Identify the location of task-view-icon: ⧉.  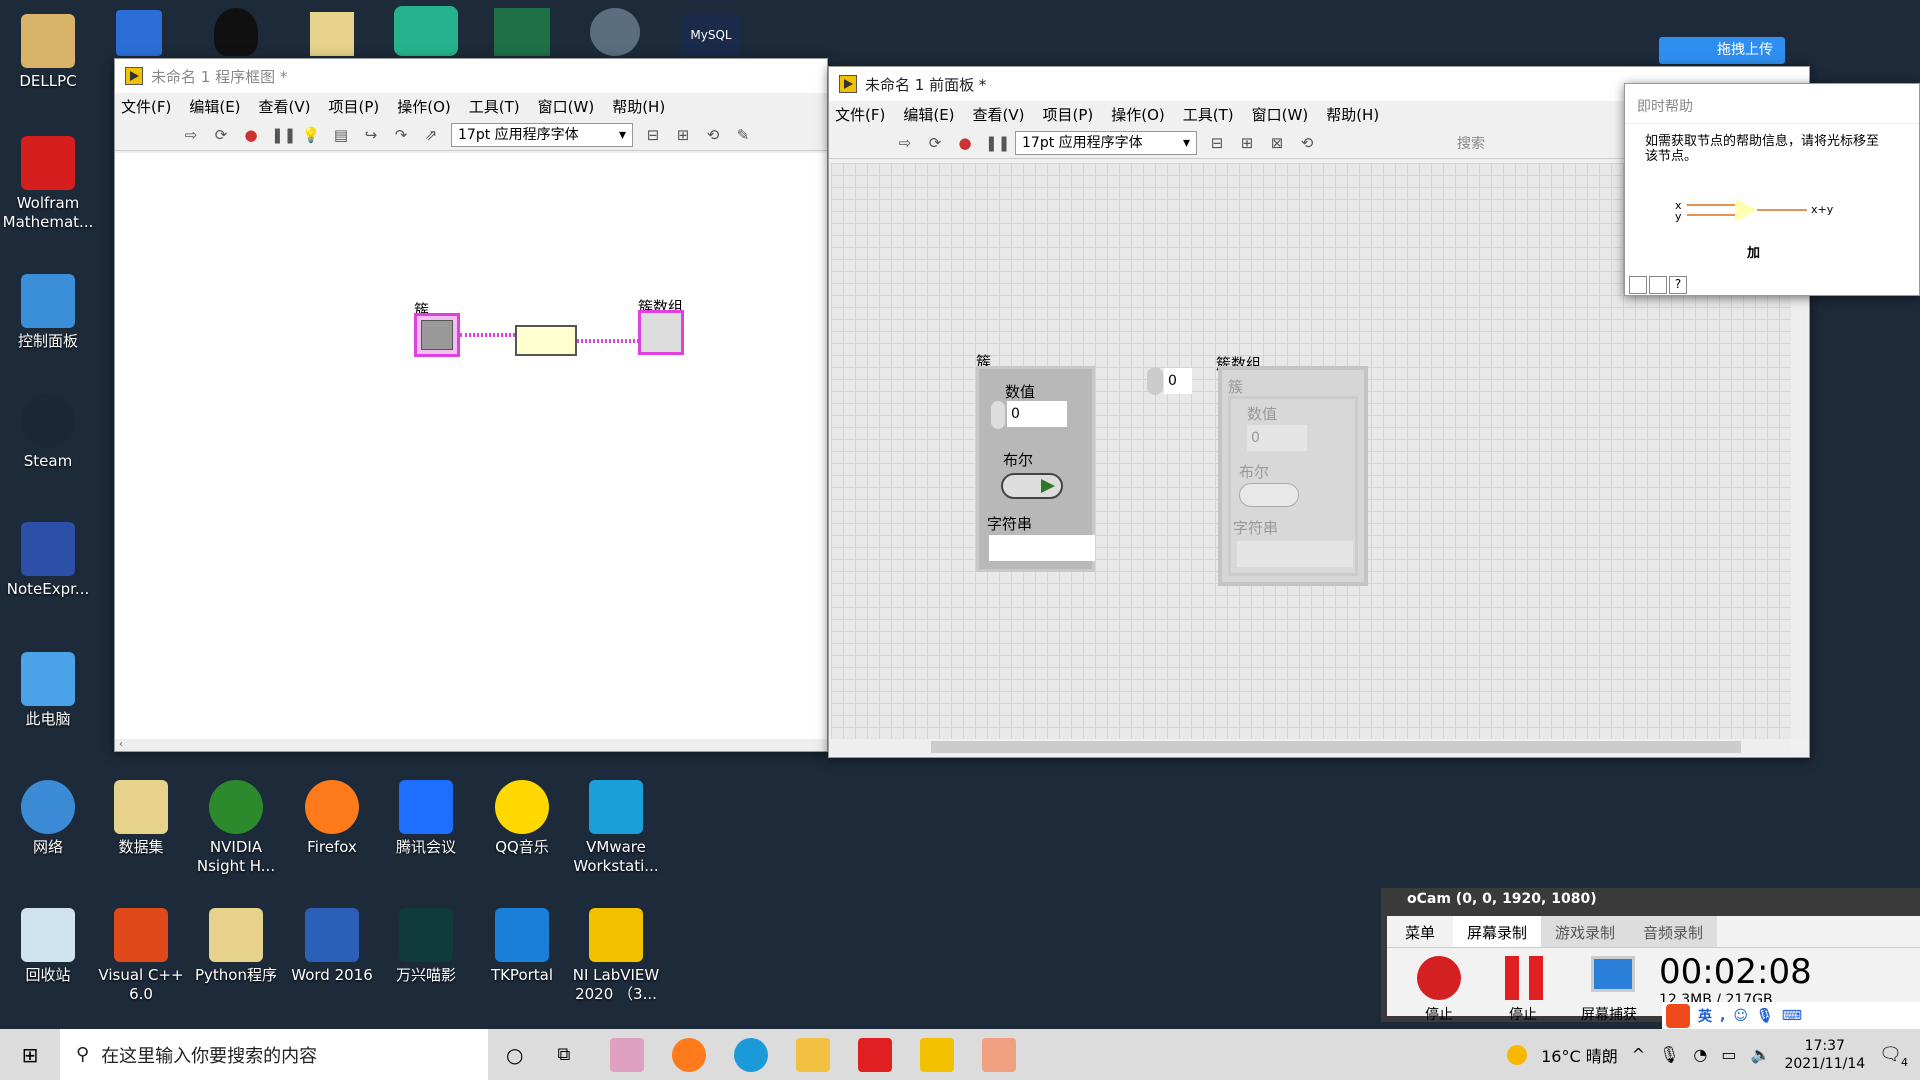
(563, 1054).